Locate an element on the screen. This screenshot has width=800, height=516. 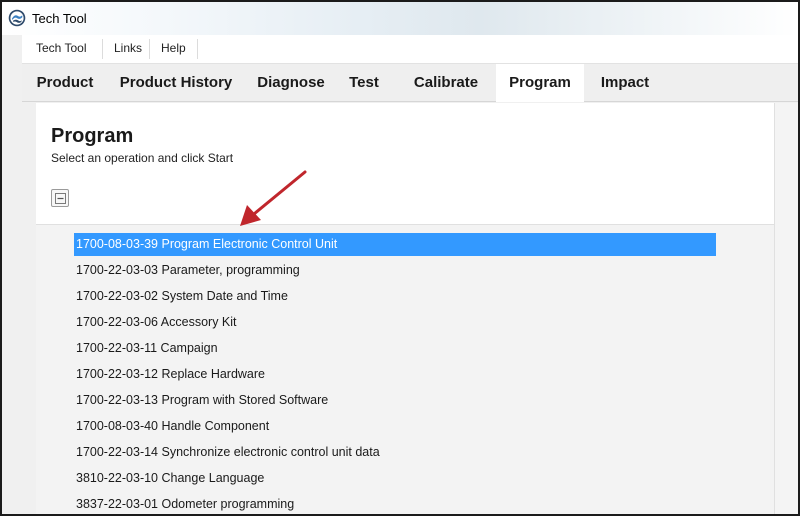
operation-item: 1700-22-03-11 Campaign is located at coordinates (146, 348).